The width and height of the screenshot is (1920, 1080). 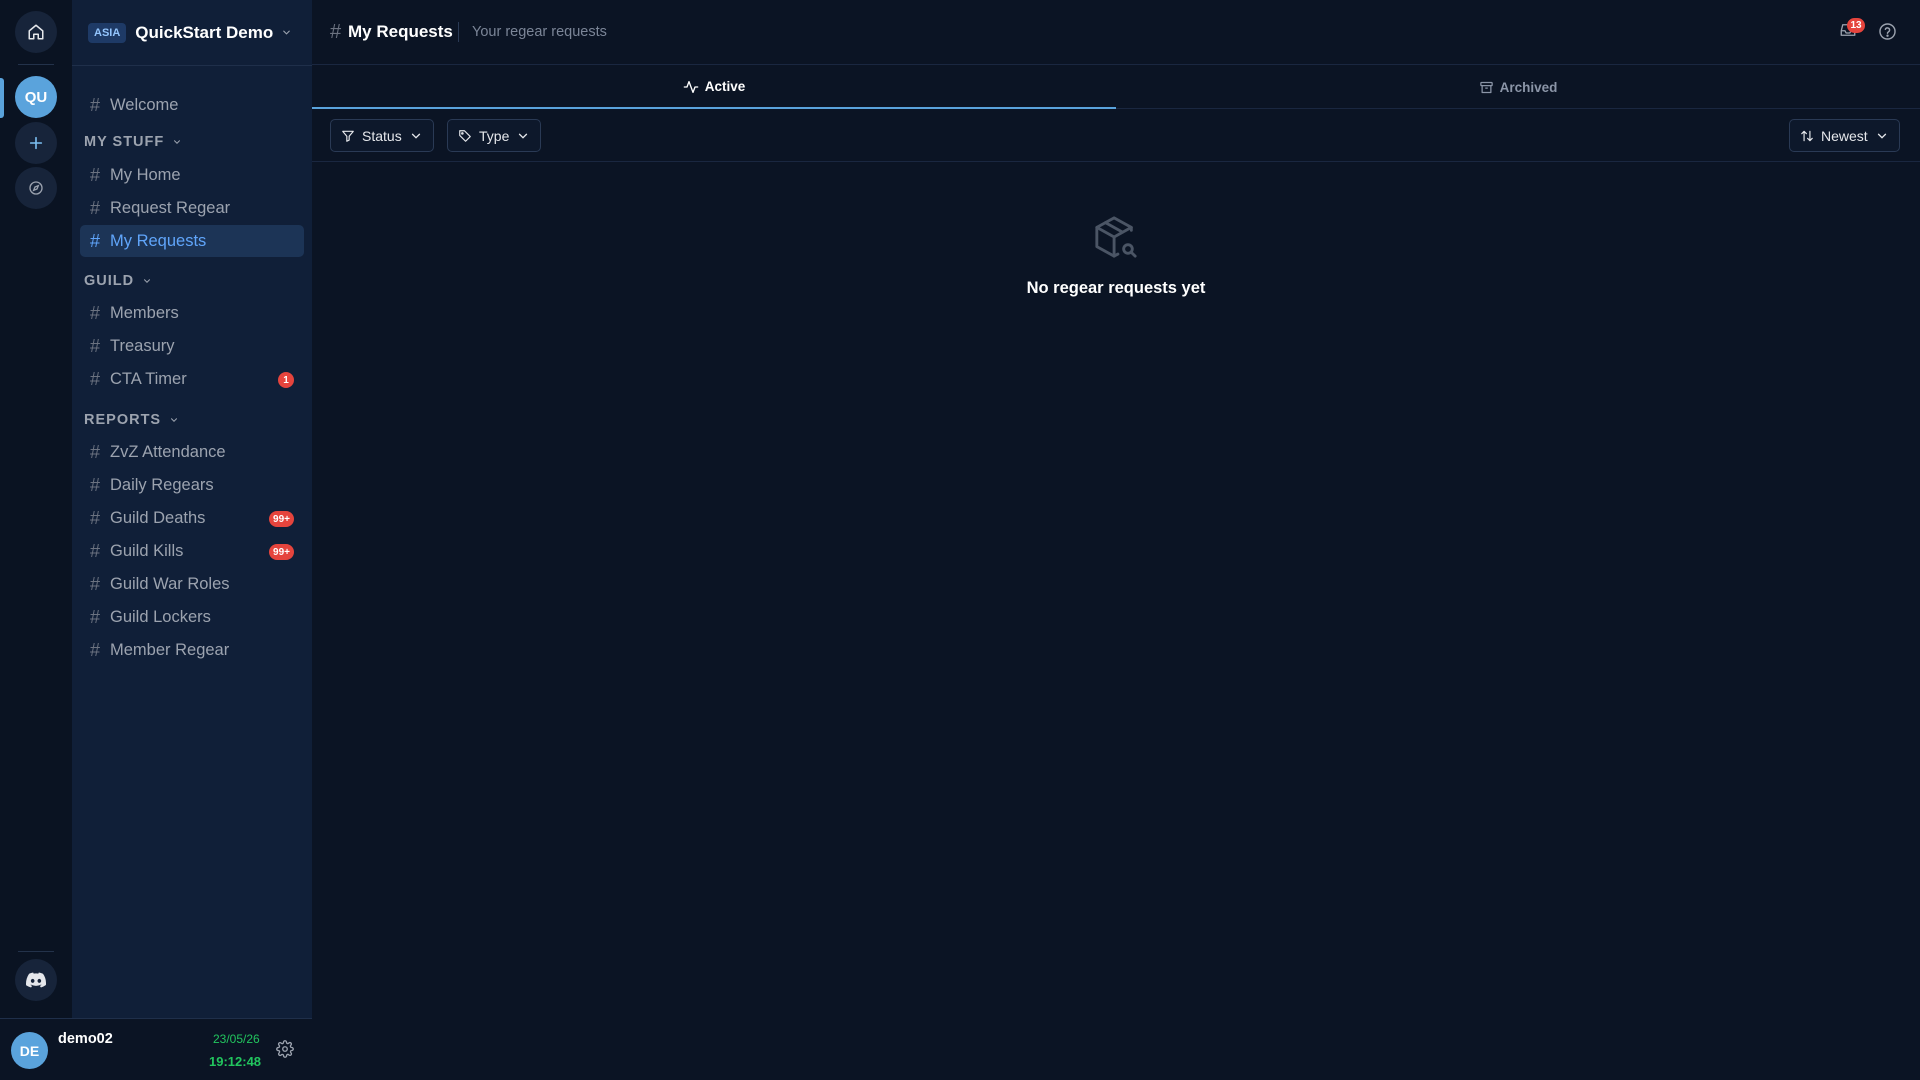 I want to click on nav-item-label: My Requests, so click(x=158, y=240).